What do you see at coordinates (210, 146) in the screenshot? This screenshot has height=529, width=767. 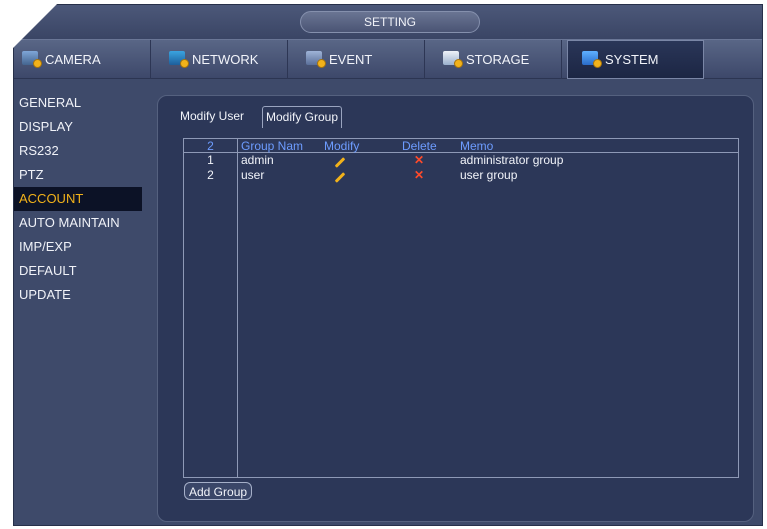 I see `header-count: 2` at bounding box center [210, 146].